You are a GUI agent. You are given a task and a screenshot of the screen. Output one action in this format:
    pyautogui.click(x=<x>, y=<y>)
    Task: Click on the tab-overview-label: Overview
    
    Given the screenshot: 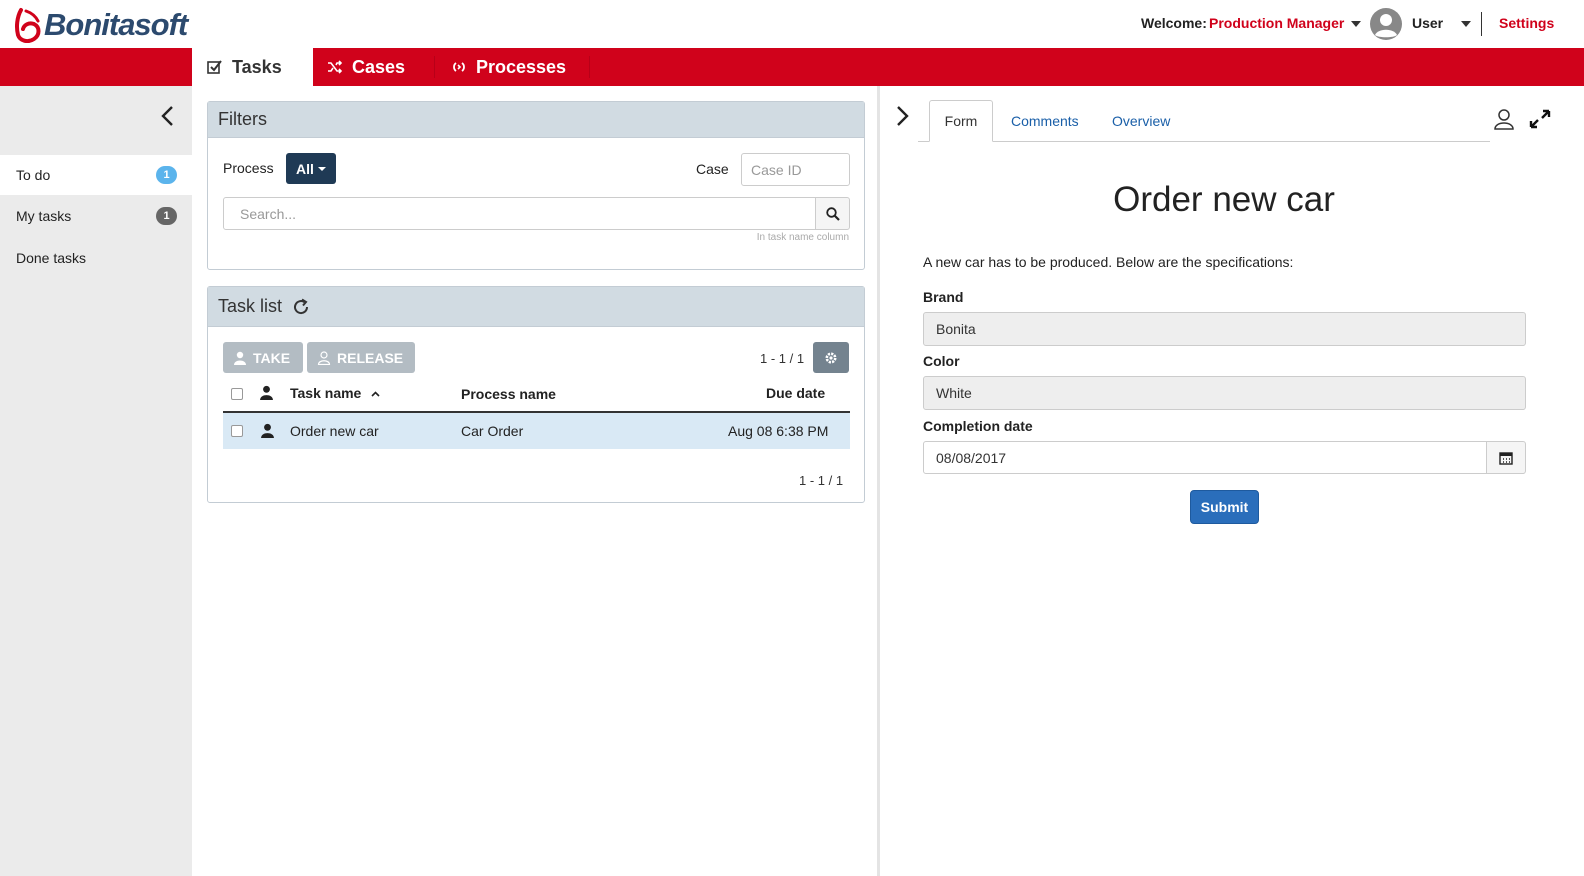 What is the action you would take?
    pyautogui.click(x=1141, y=121)
    